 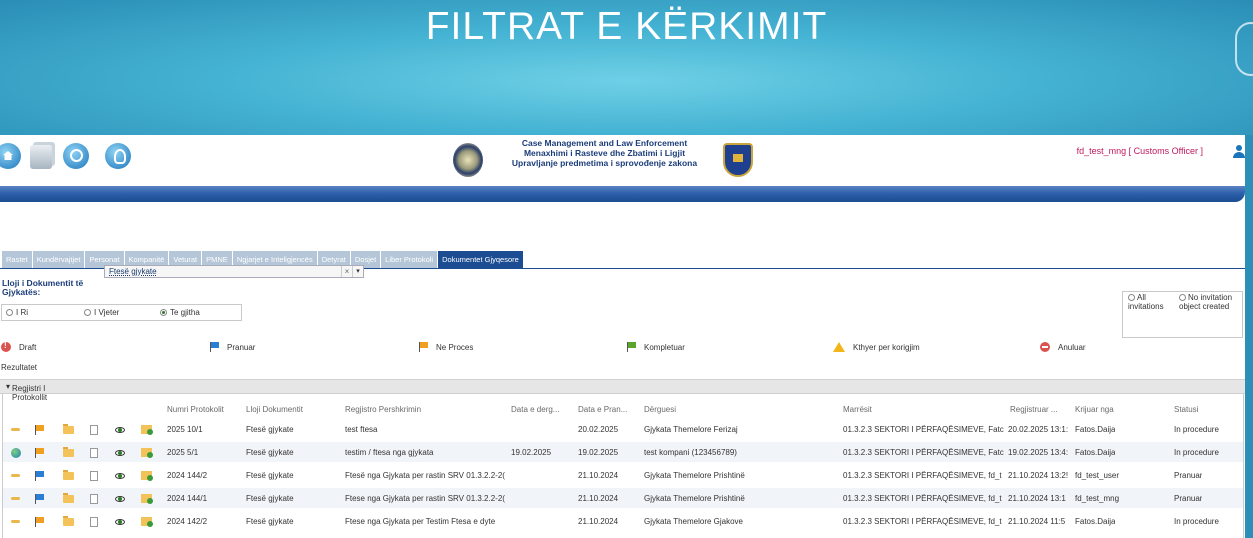 What do you see at coordinates (622, 390) in the screenshot?
I see `group-header: ▾ Regjistri I Protokollit` at bounding box center [622, 390].